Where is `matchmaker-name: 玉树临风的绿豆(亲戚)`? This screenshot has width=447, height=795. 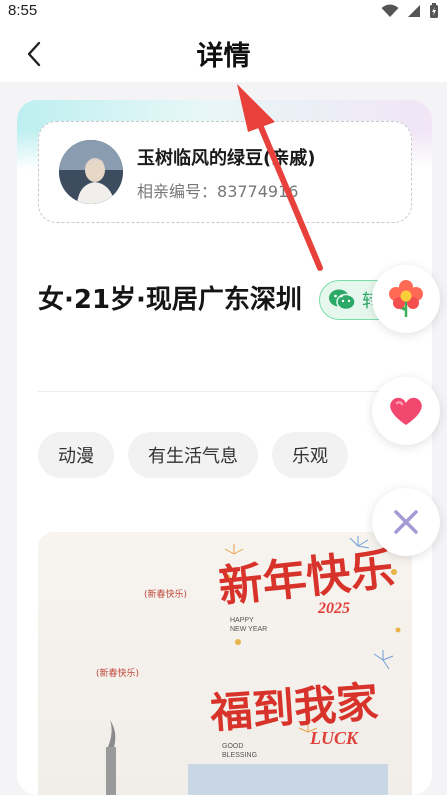
matchmaker-name: 玉树临风的绿豆(亲戚) is located at coordinates (226, 158).